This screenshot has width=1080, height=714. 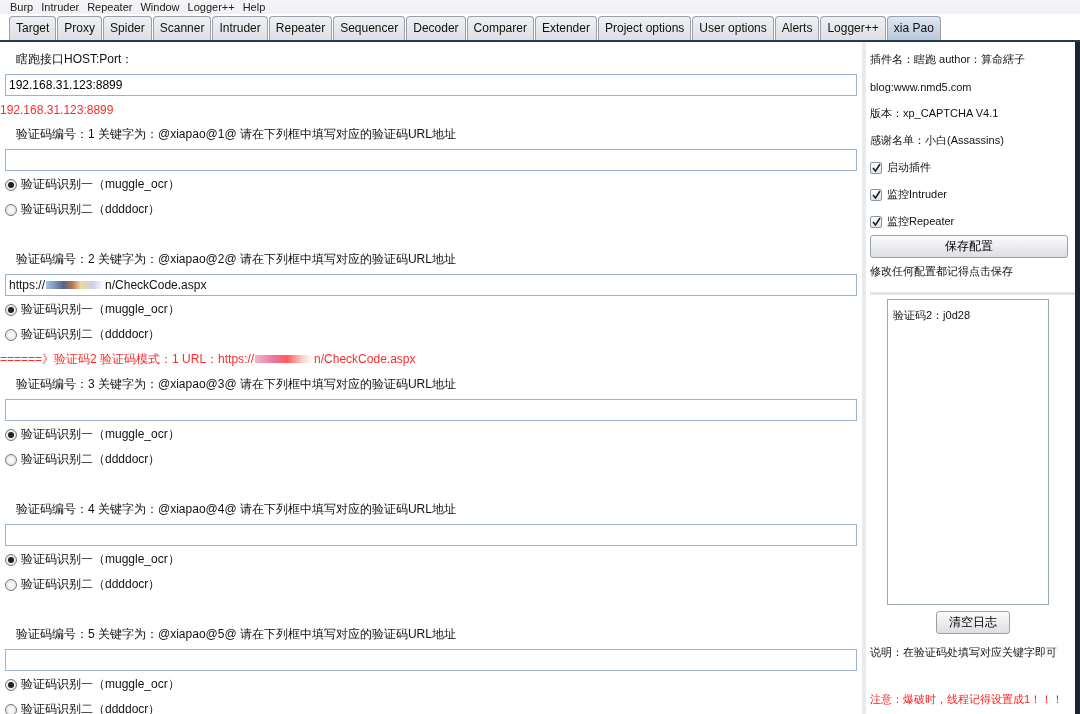 I want to click on tab: Target, so click(x=33, y=28).